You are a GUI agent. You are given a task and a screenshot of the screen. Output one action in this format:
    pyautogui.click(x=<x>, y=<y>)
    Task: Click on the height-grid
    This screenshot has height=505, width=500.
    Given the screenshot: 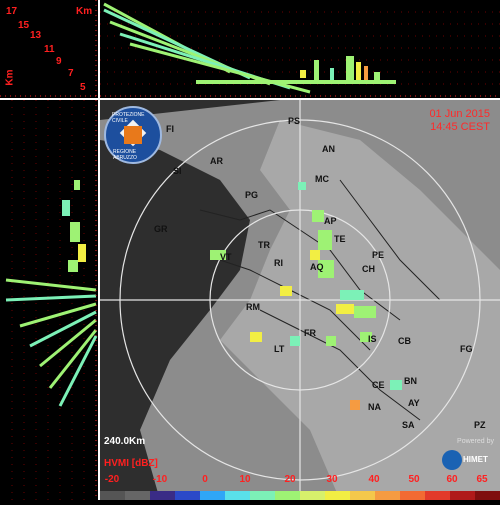 What is the action you would take?
    pyautogui.click(x=49, y=49)
    